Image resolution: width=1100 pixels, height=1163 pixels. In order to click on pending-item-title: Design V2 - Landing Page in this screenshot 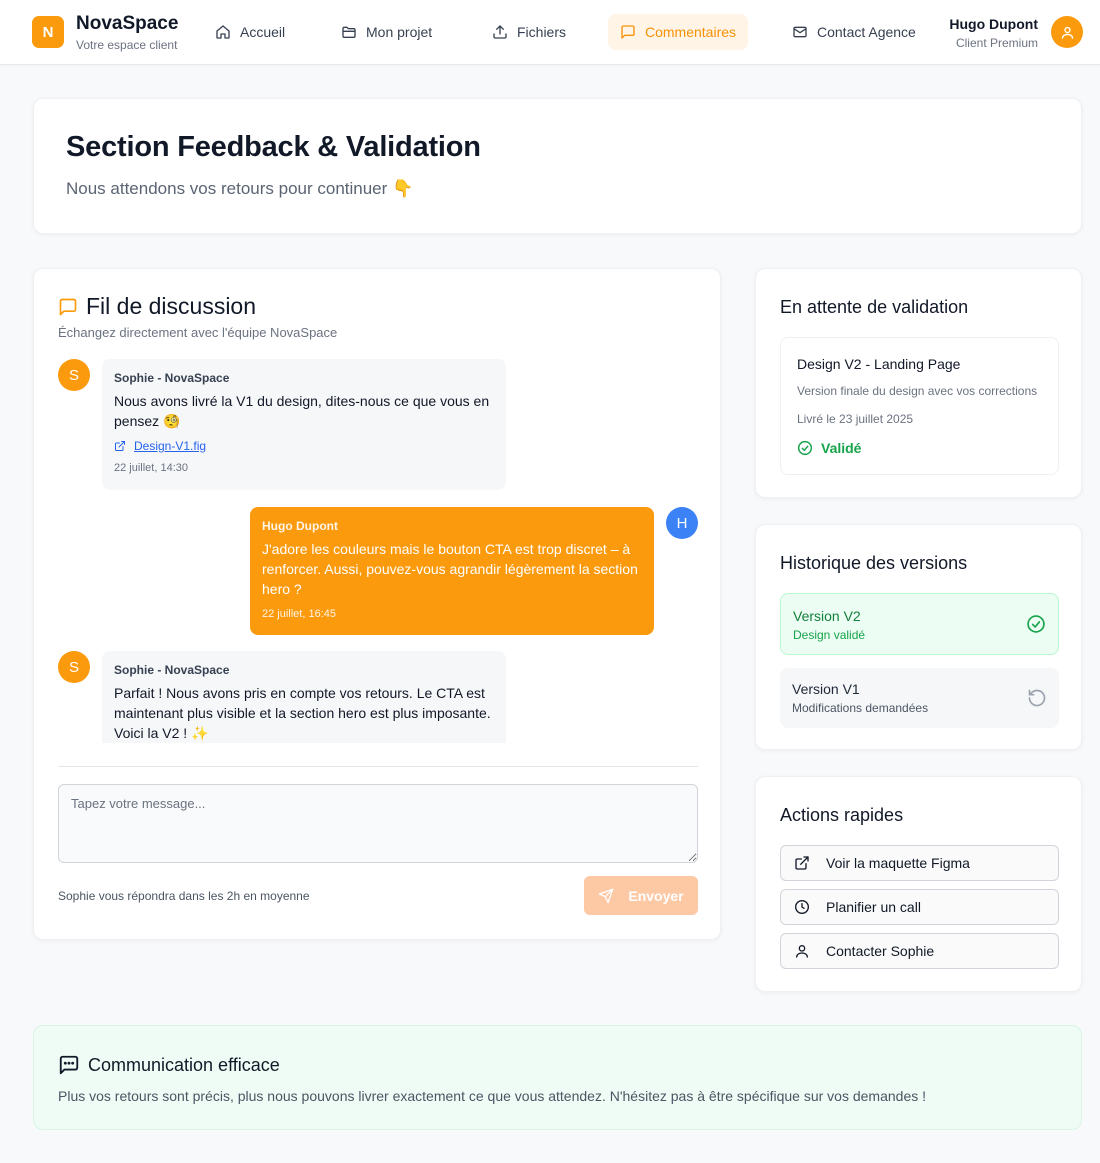, I will do `click(879, 364)`.